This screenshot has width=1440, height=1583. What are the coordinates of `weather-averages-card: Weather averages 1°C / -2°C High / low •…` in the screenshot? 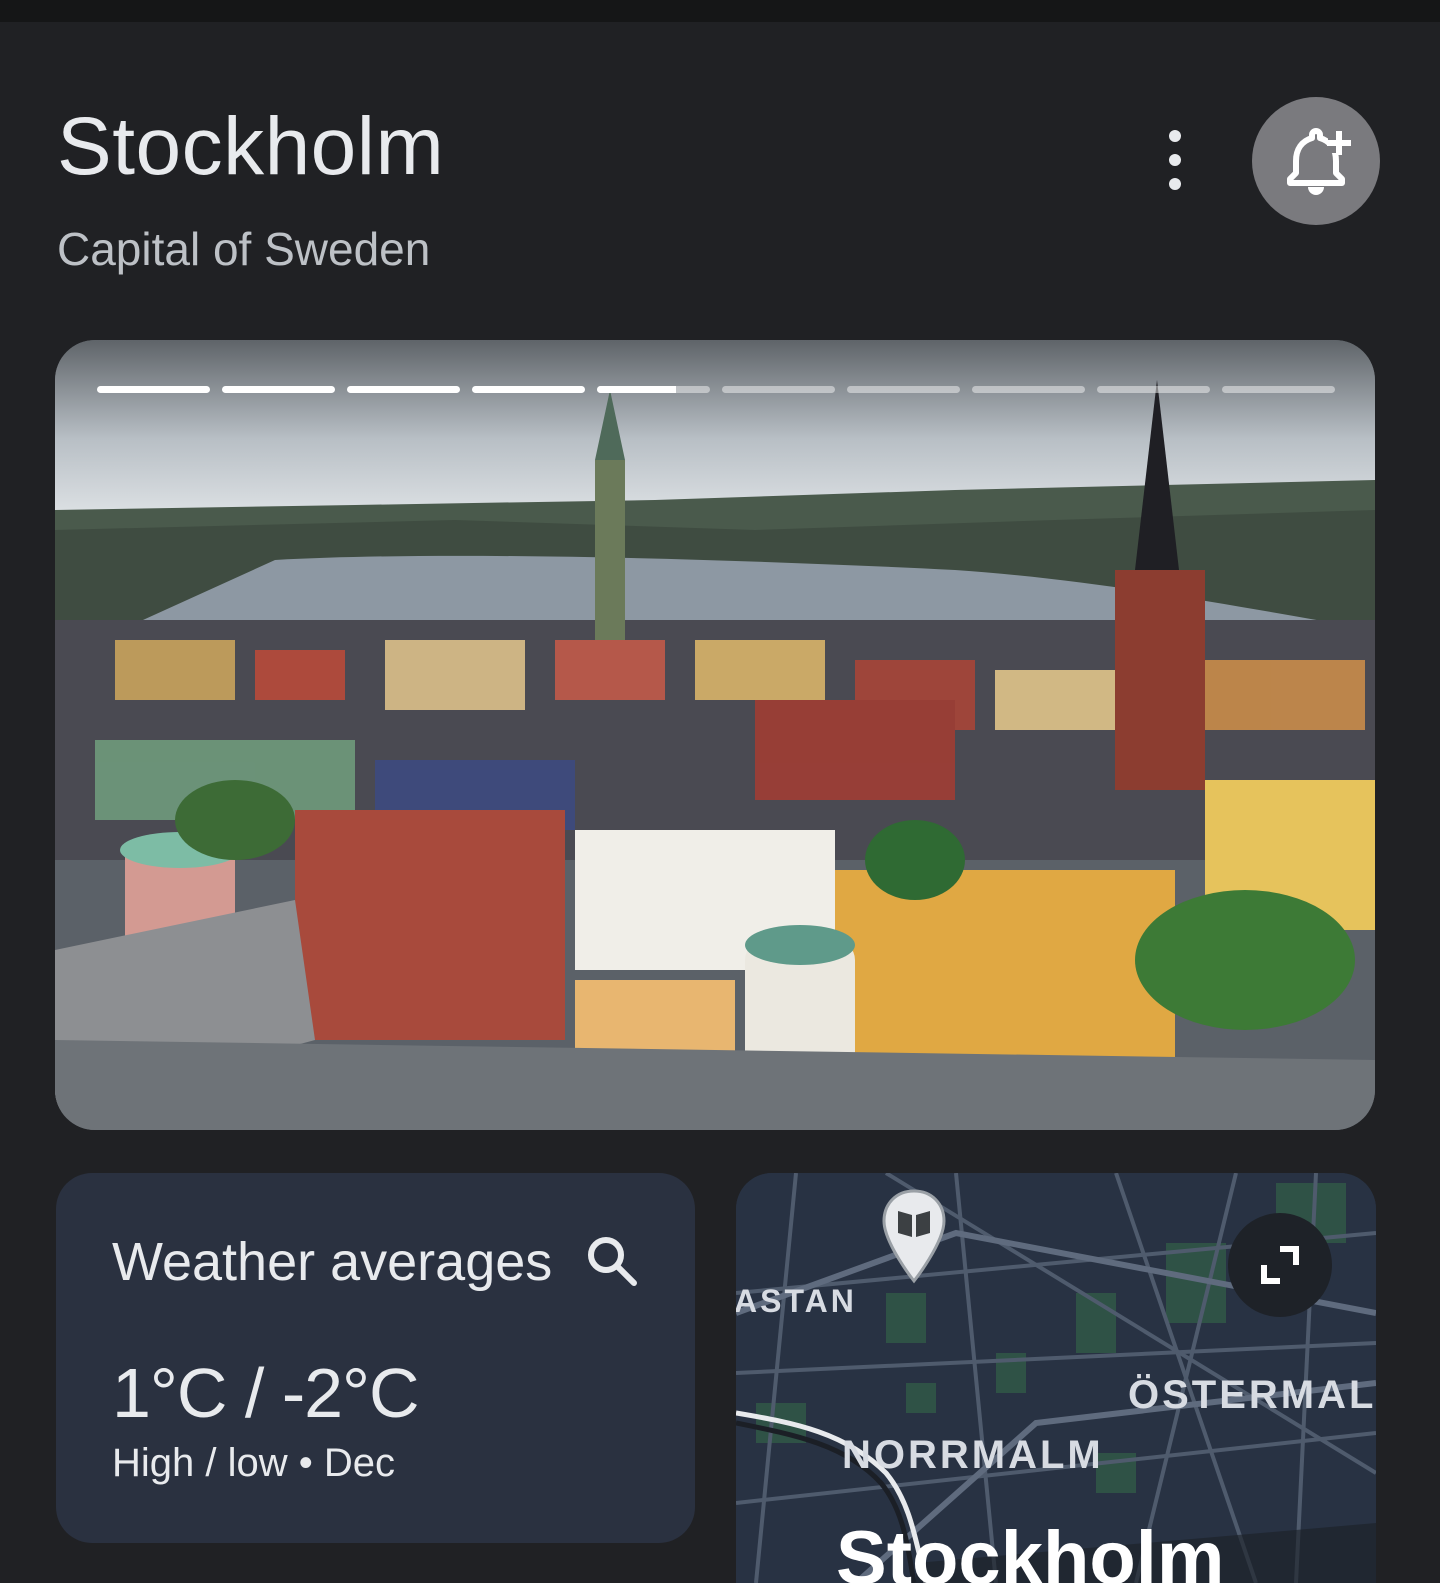 It's located at (375, 1358).